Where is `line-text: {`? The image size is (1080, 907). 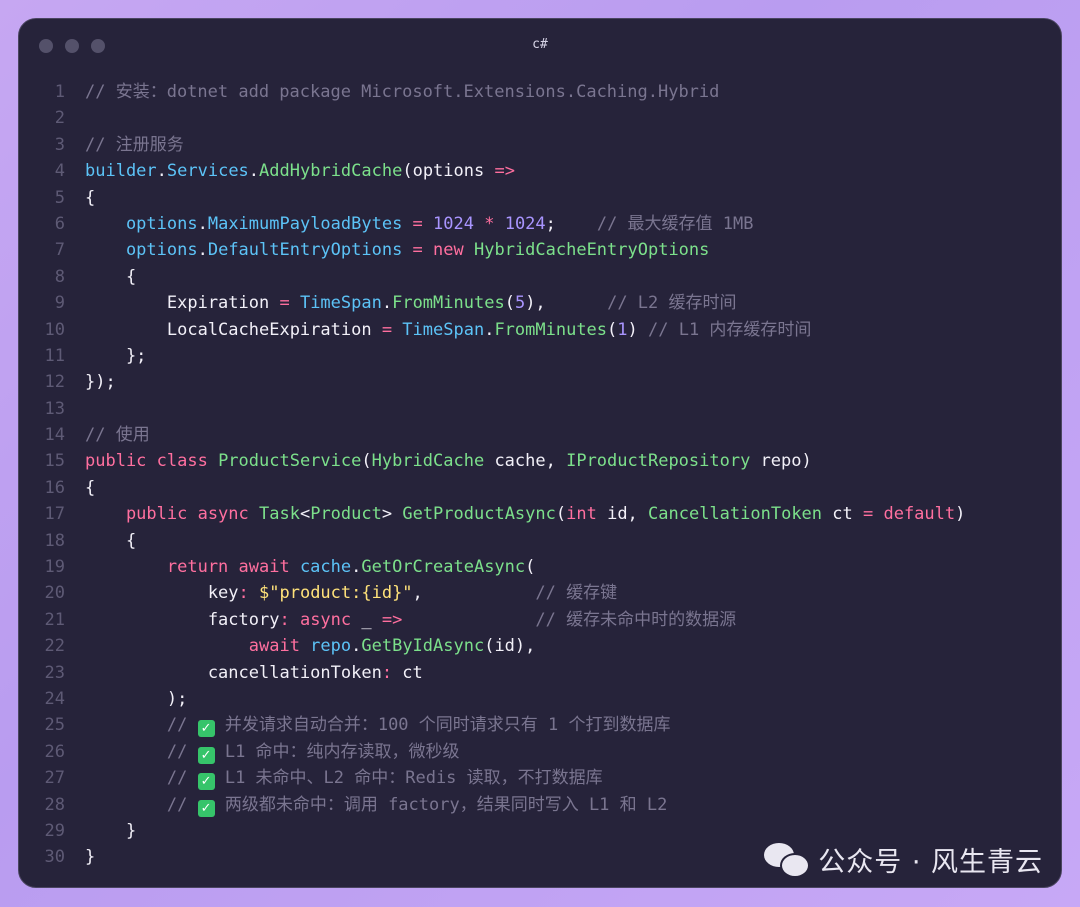 line-text: { is located at coordinates (110, 541).